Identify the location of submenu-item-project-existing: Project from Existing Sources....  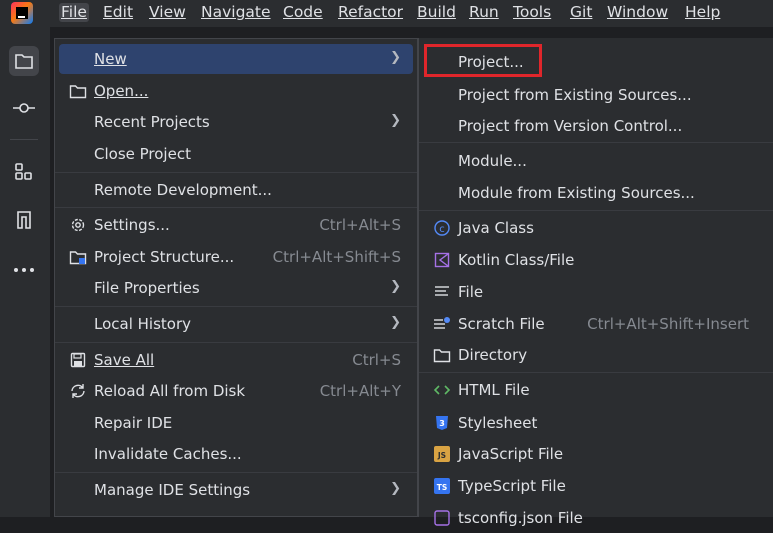
(596, 95).